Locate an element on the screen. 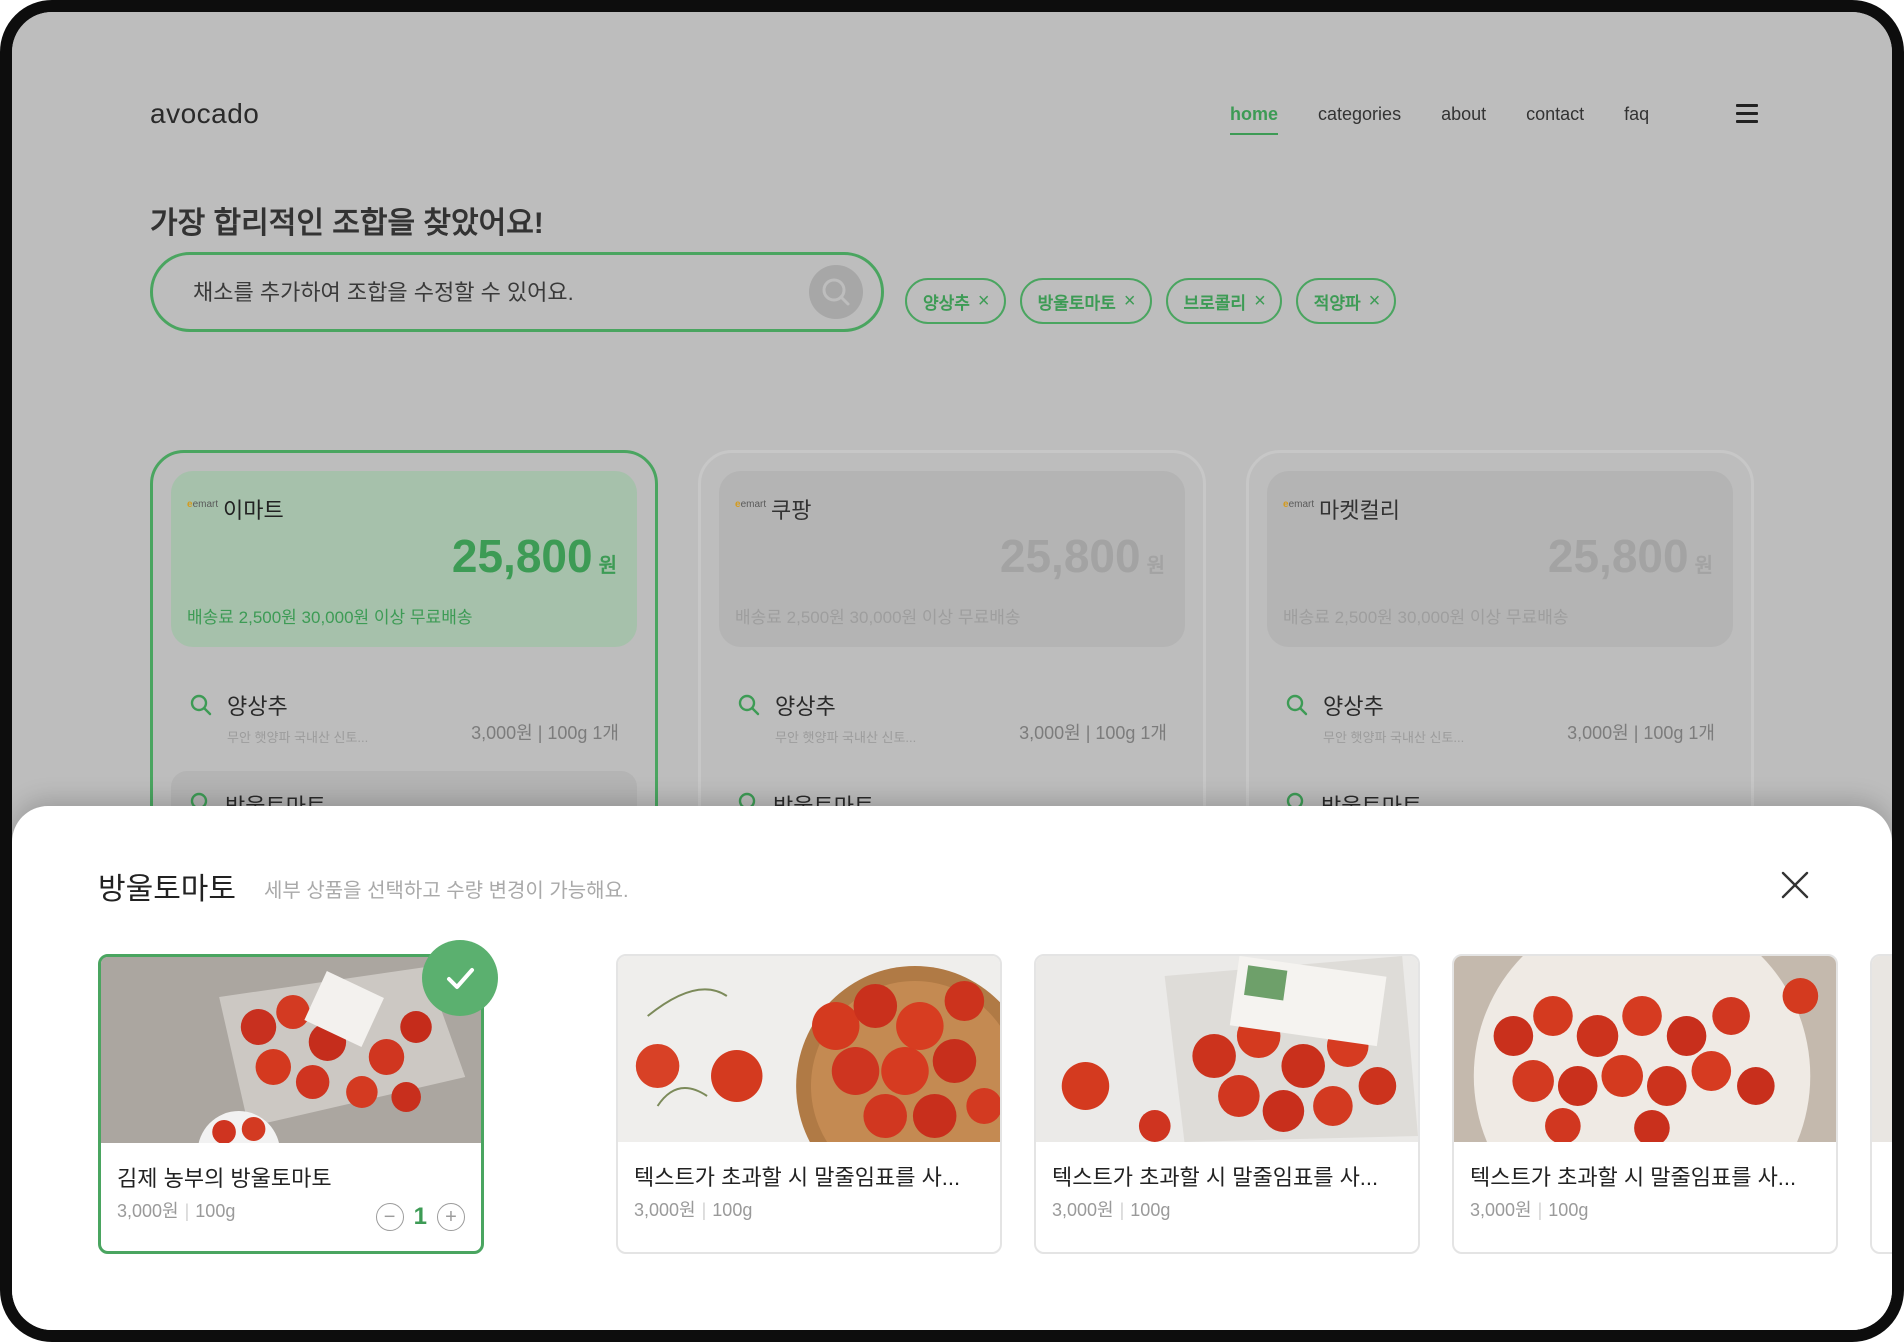 This screenshot has width=1904, height=1342. selected-vegetable-chips: 양상추 × 방울토마토 × 브로콜리 × 적양파 × is located at coordinates (1151, 301).